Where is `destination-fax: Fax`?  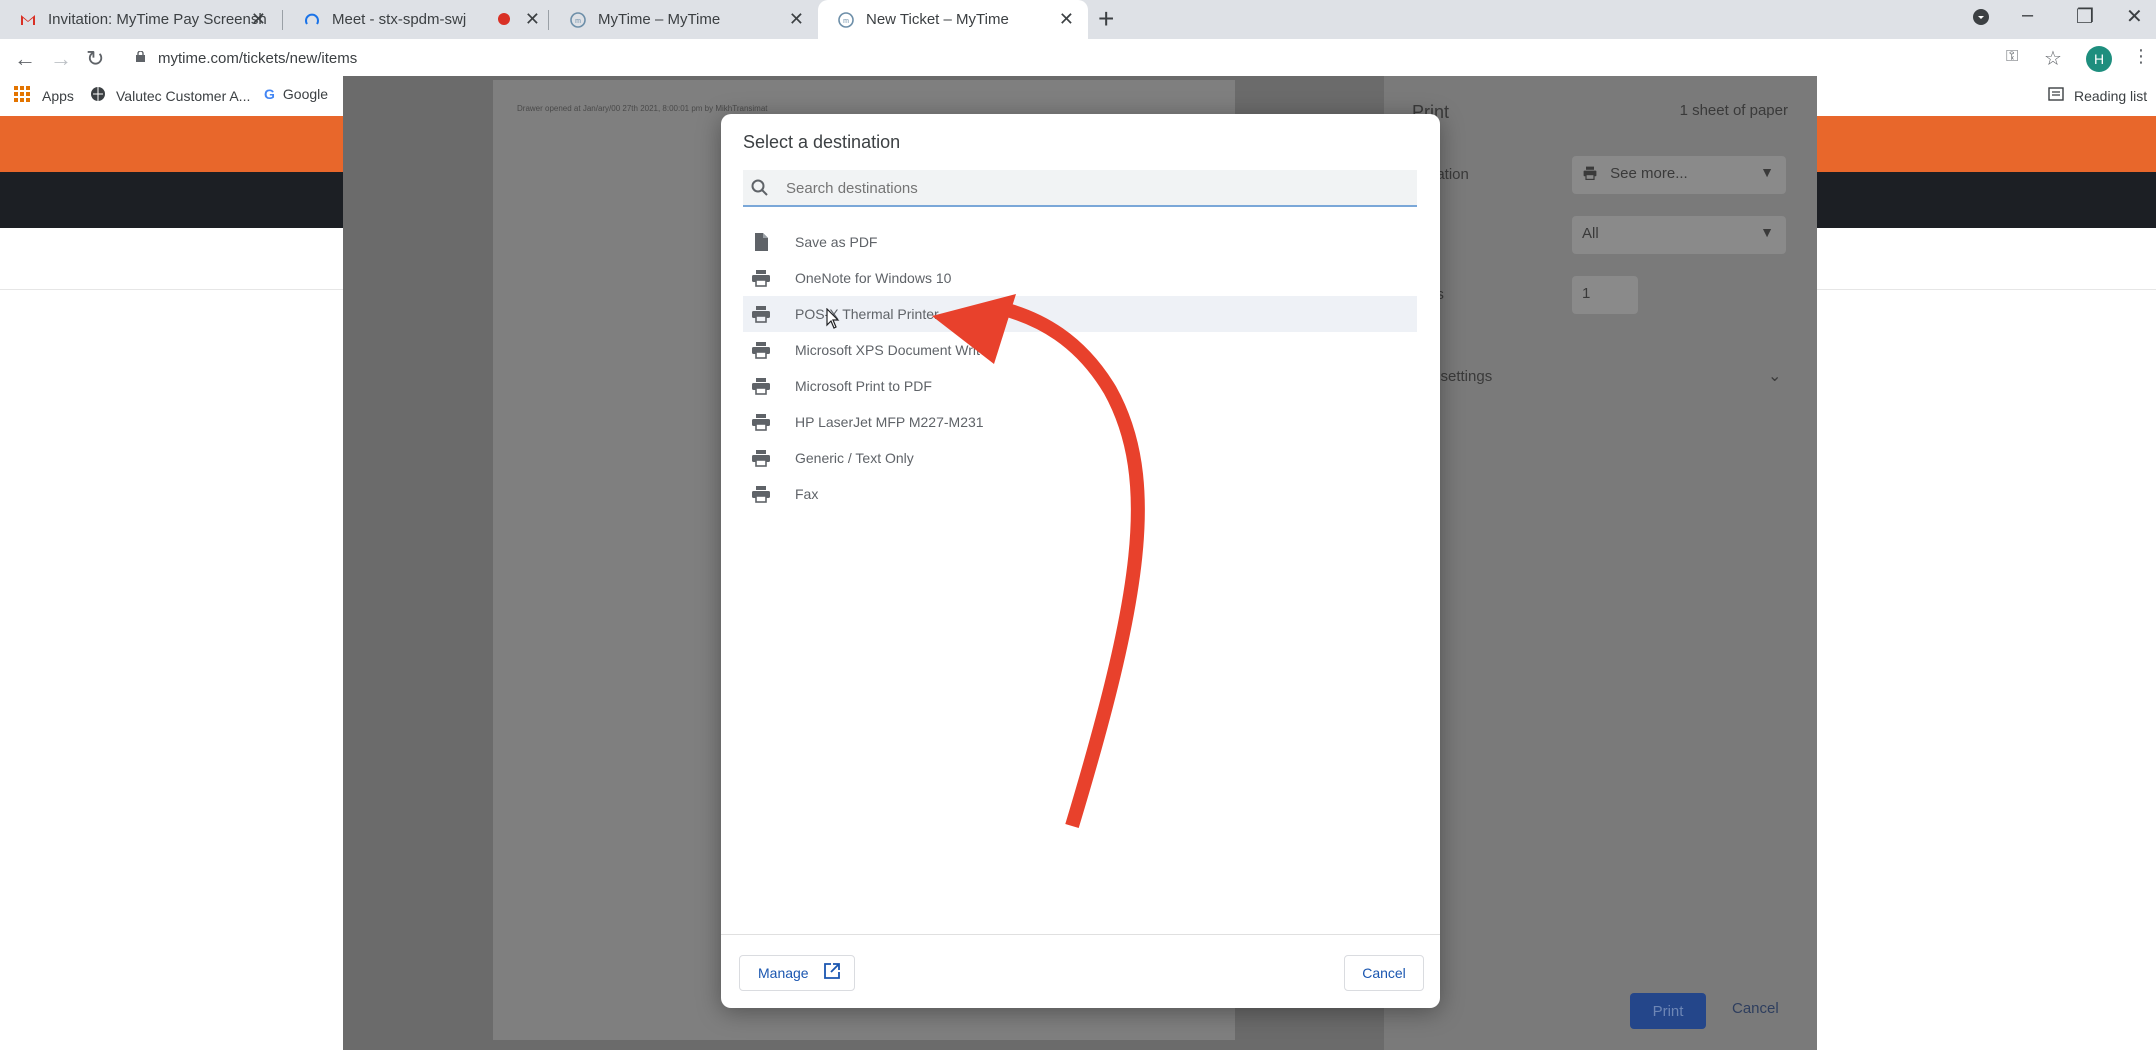
destination-fax: Fax is located at coordinates (1080, 494).